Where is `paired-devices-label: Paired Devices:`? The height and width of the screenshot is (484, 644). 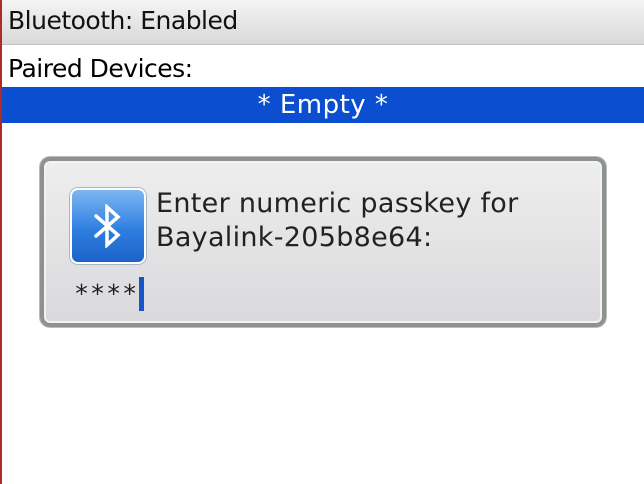 paired-devices-label: Paired Devices: is located at coordinates (100, 68).